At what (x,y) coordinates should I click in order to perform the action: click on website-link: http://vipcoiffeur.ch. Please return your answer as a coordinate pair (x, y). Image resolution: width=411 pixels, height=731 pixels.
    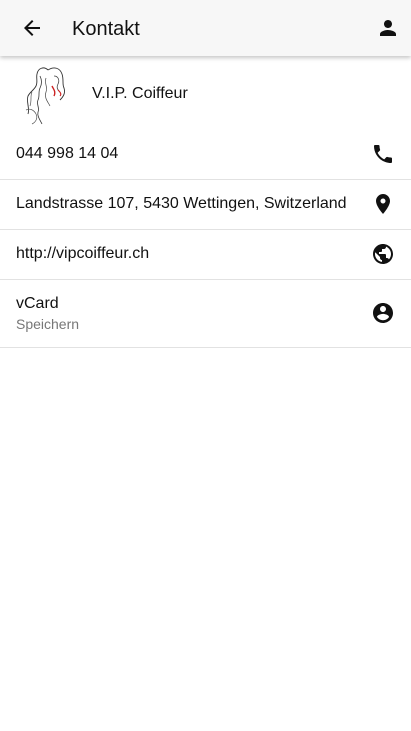
    Looking at the image, I should click on (82, 254).